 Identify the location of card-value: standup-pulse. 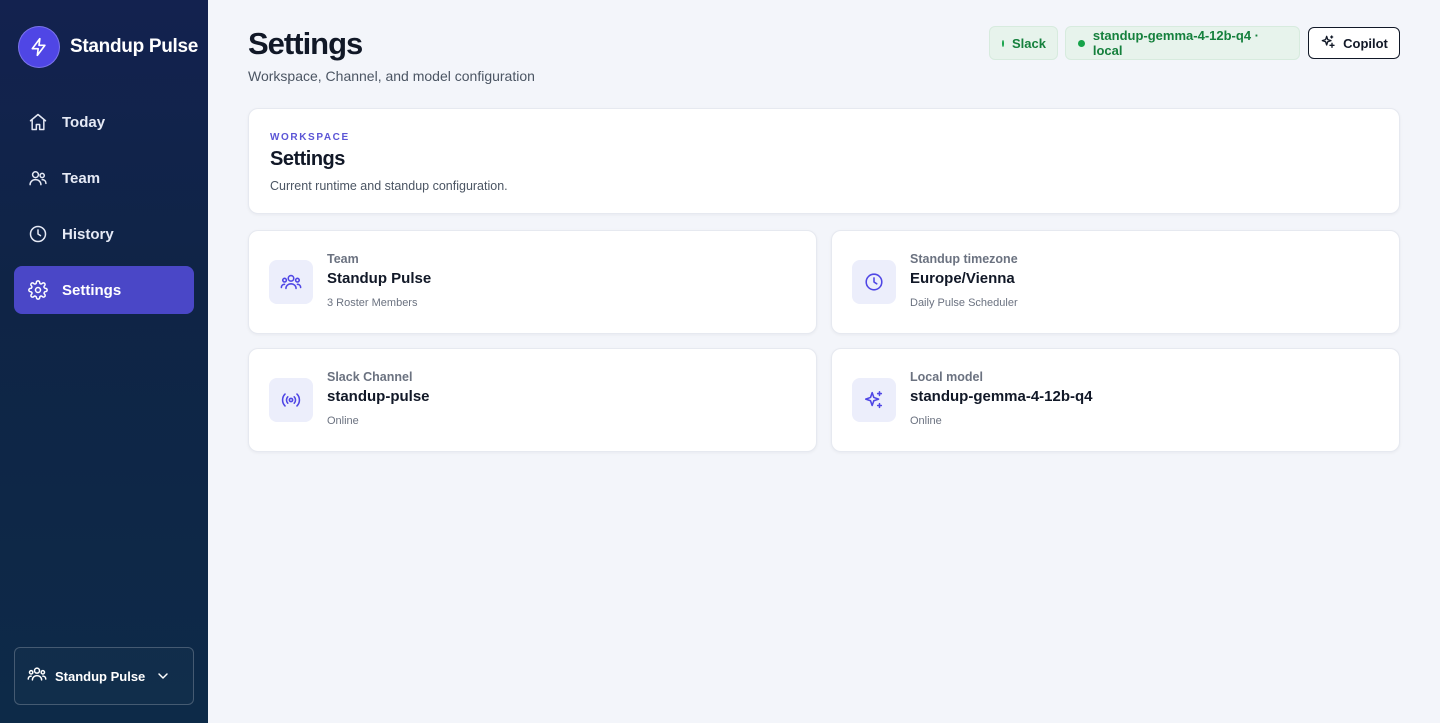
(378, 396).